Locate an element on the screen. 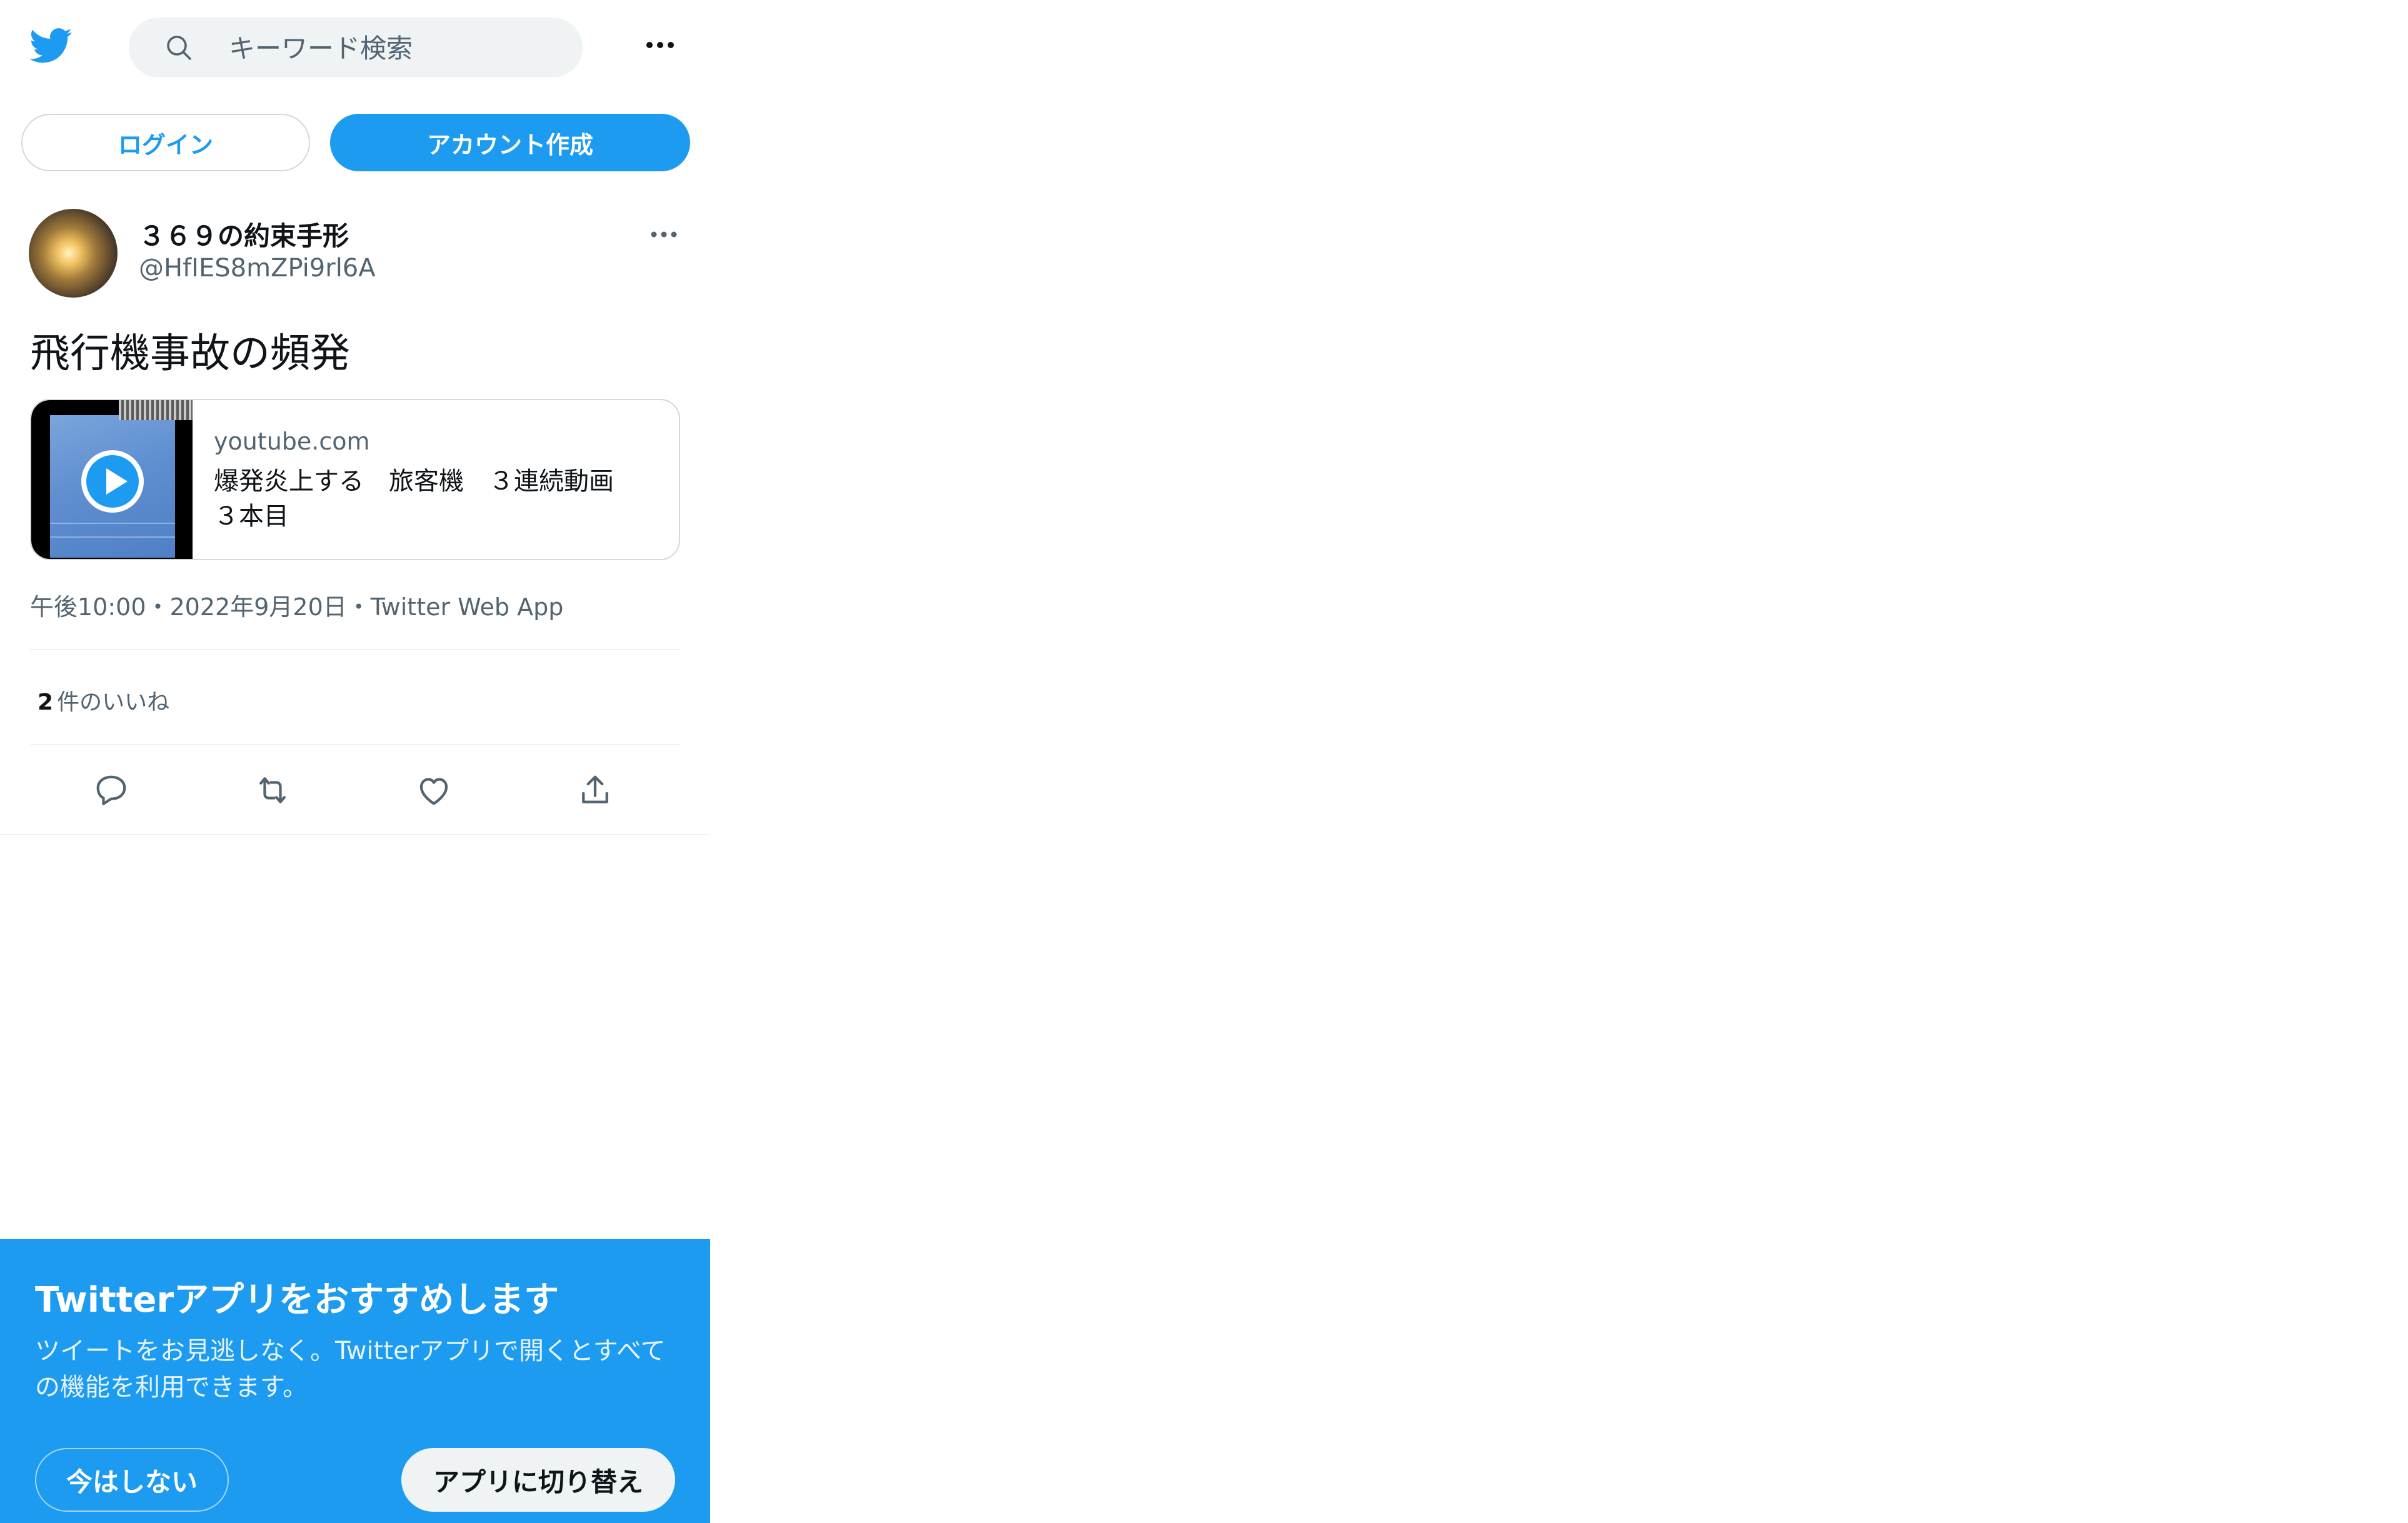  video-thumbnail is located at coordinates (112, 479).